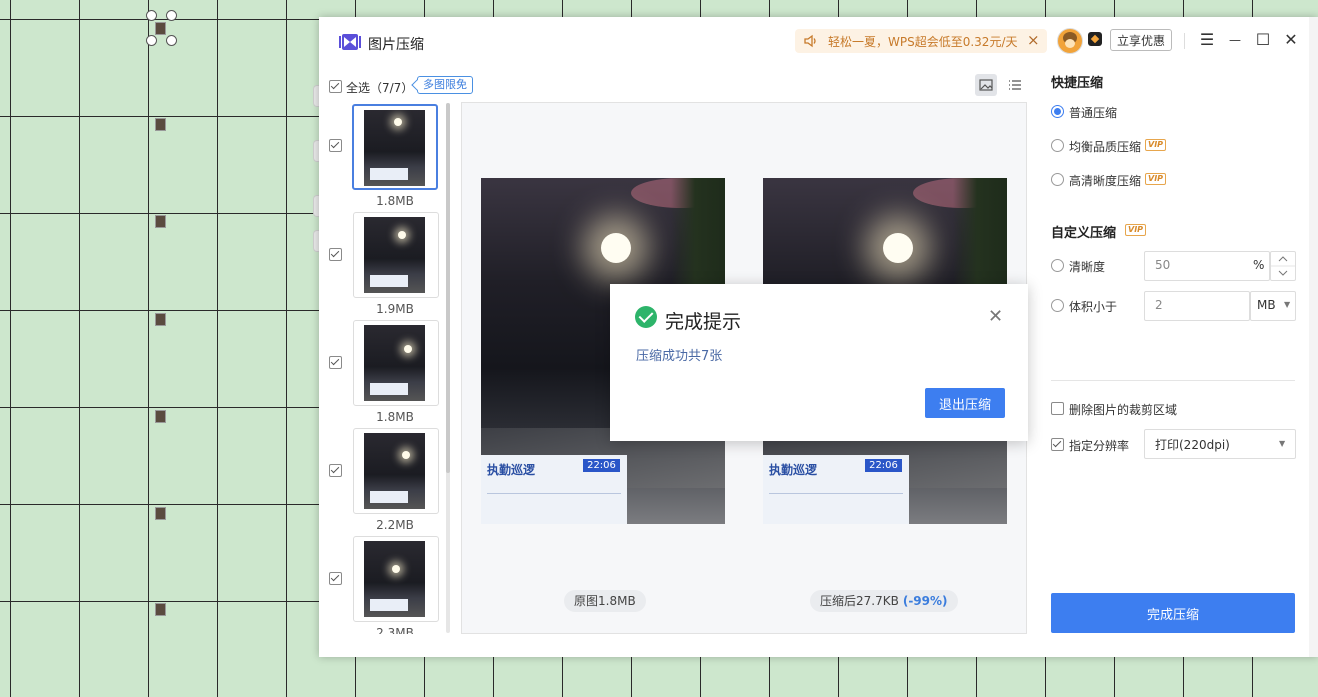  I want to click on member-badge-icon, so click(1095, 39).